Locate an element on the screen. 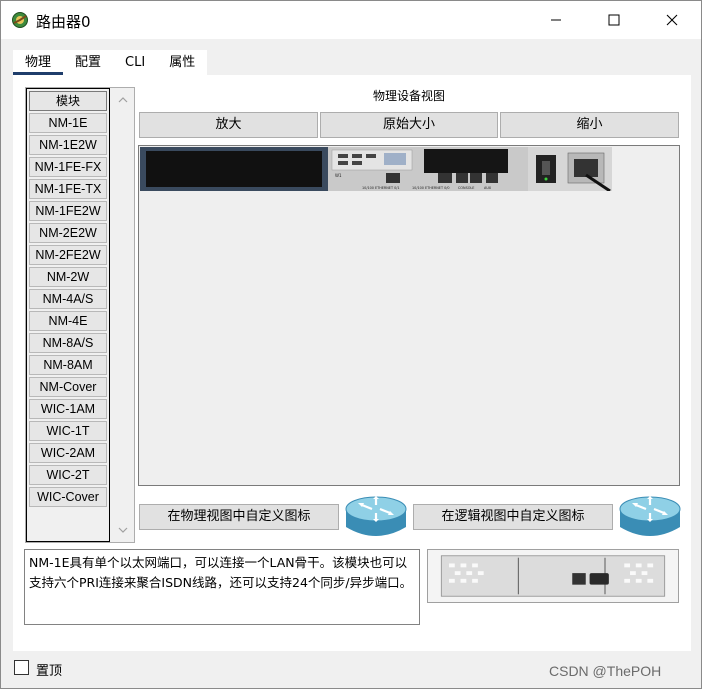 This screenshot has width=702, height=689. original-size-button: 原始大小 is located at coordinates (409, 125).